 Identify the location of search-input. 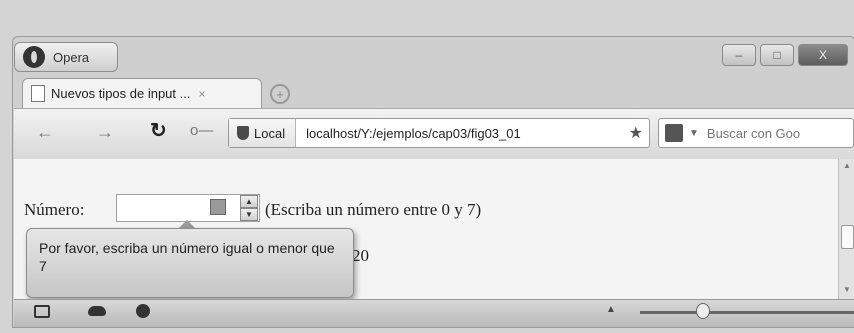
(761, 133).